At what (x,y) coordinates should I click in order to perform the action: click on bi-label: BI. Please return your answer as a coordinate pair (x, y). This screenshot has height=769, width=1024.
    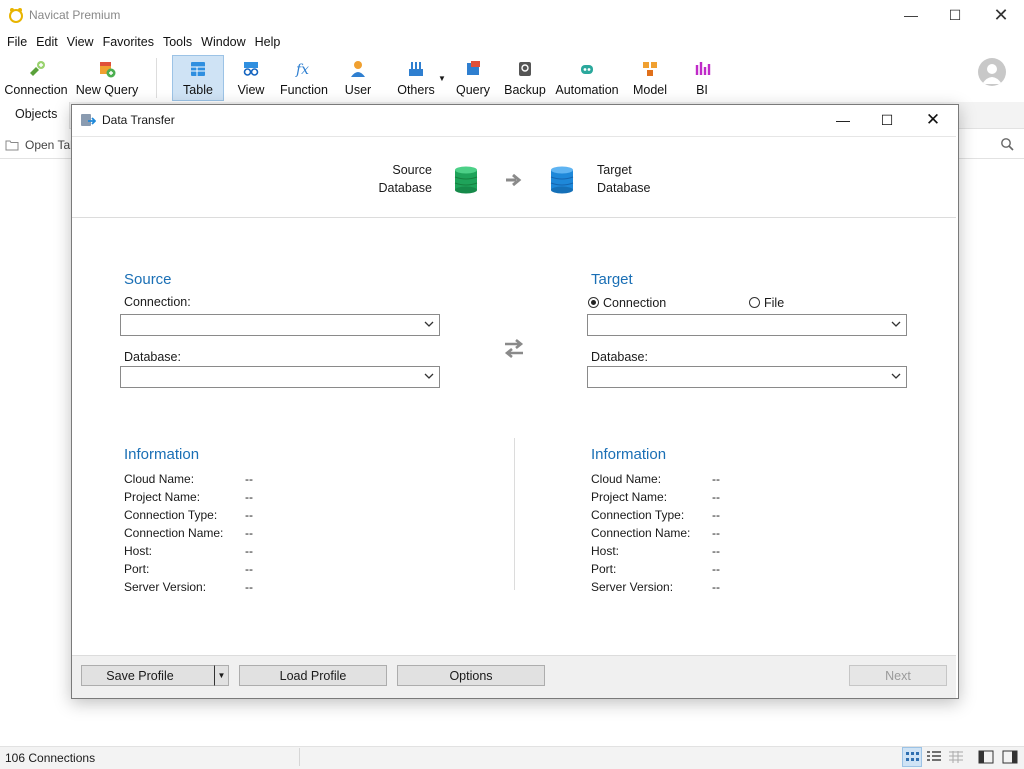
    Looking at the image, I should click on (702, 90).